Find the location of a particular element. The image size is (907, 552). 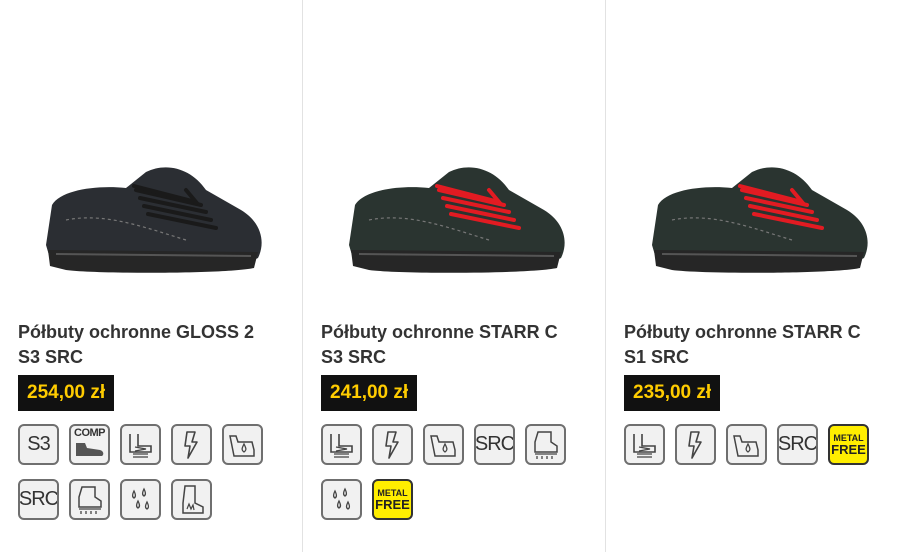

product-price: 241,00 zł is located at coordinates (369, 393).